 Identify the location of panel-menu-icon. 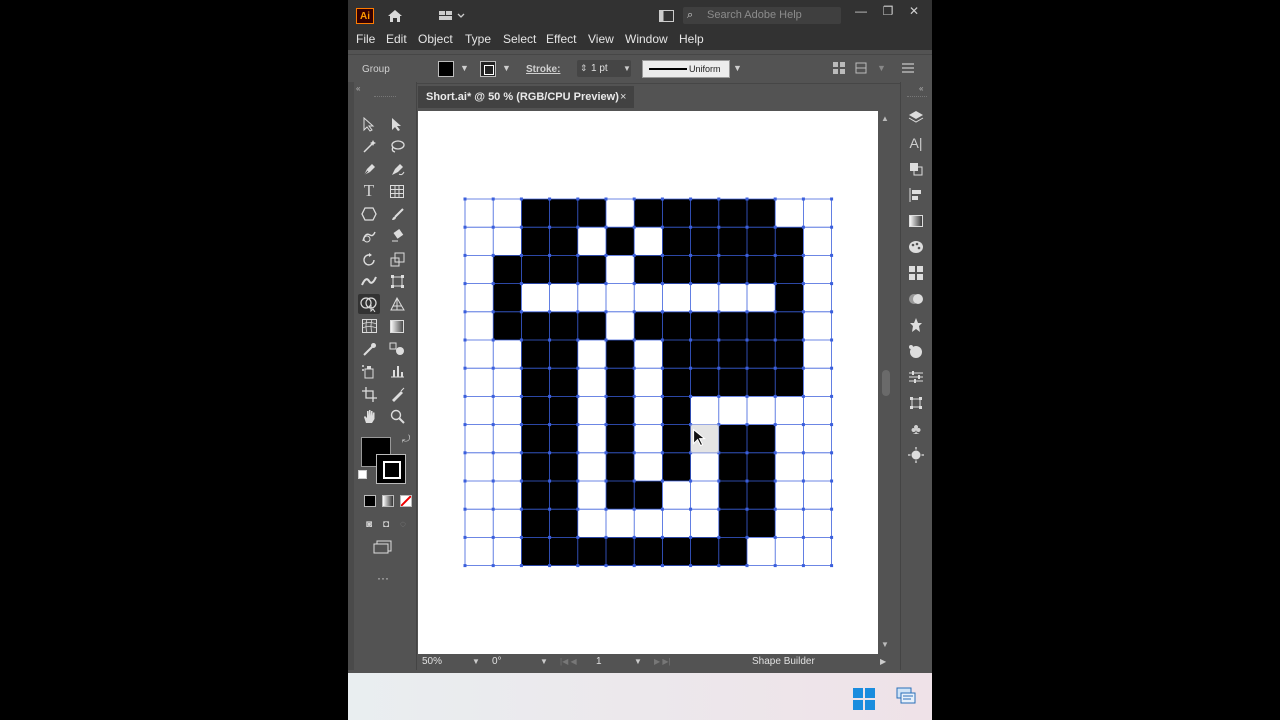
(908, 68).